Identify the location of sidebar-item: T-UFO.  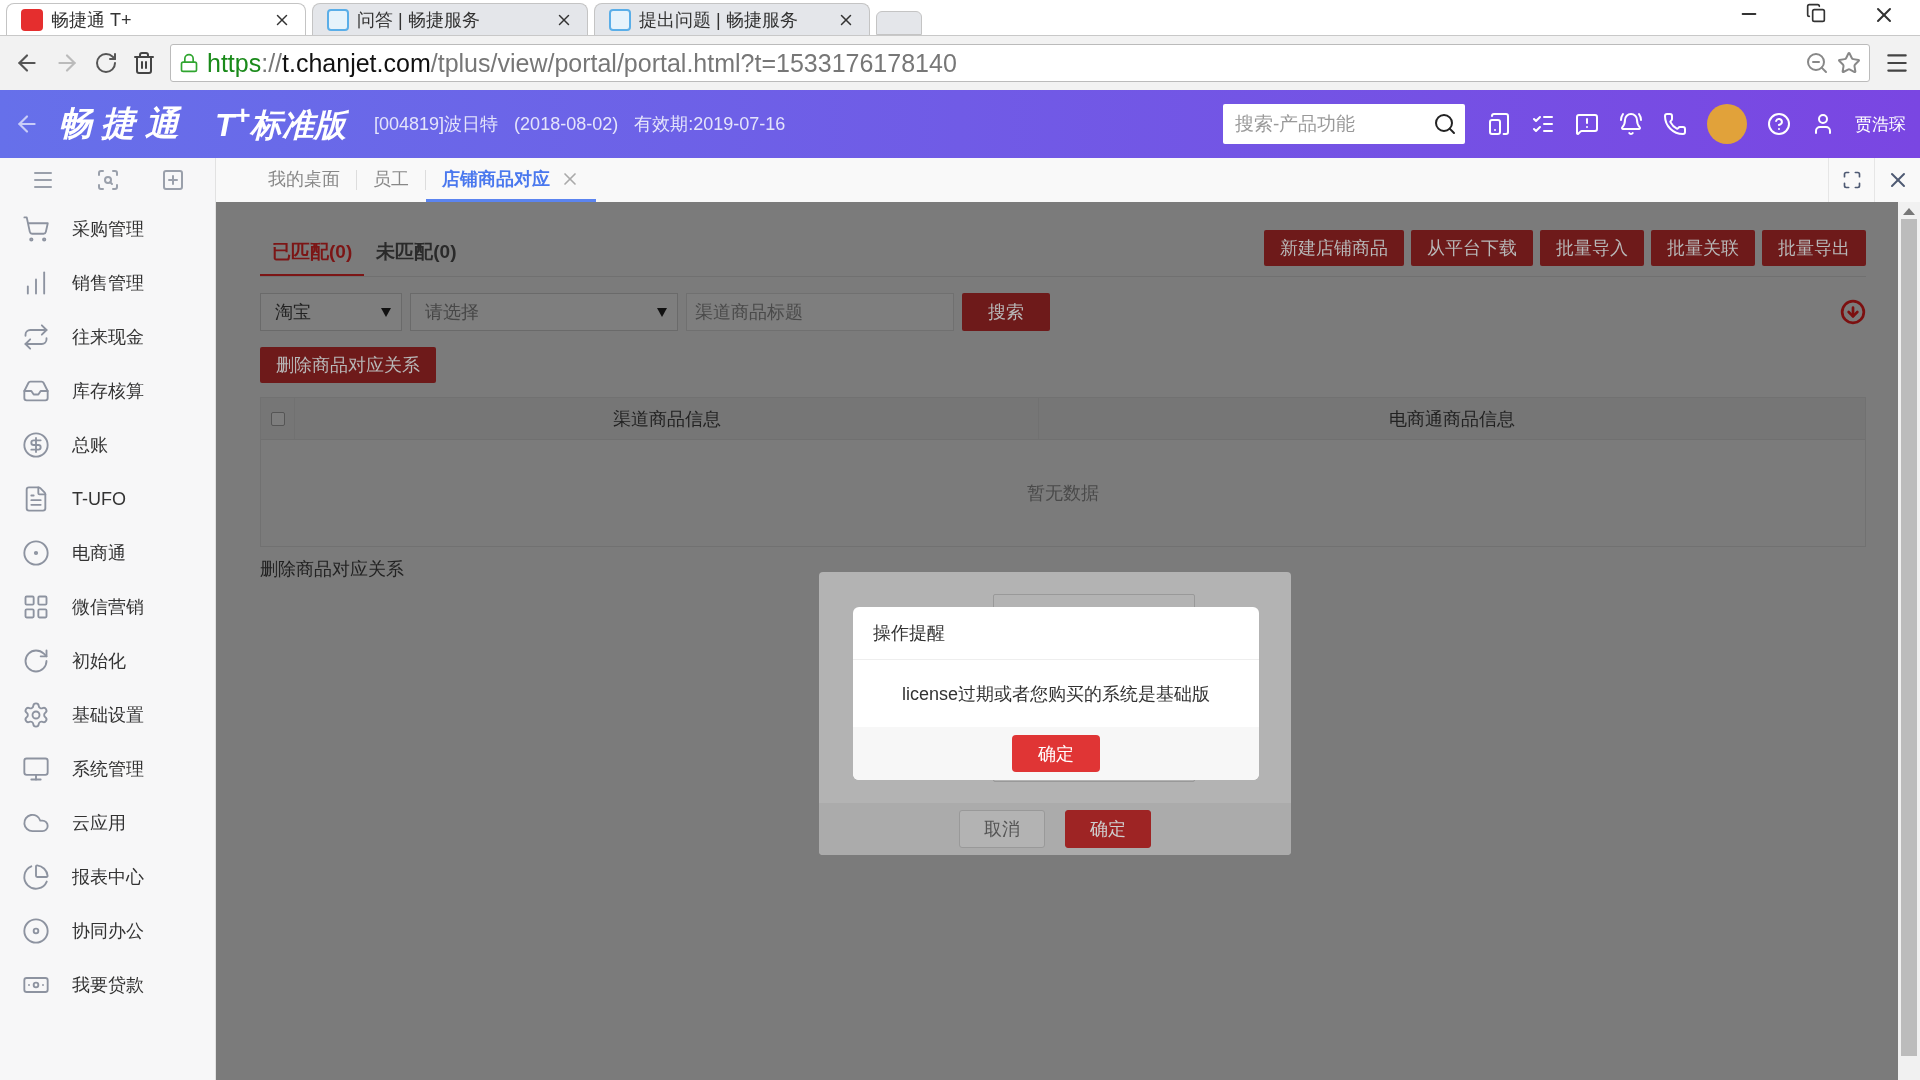
(107, 499).